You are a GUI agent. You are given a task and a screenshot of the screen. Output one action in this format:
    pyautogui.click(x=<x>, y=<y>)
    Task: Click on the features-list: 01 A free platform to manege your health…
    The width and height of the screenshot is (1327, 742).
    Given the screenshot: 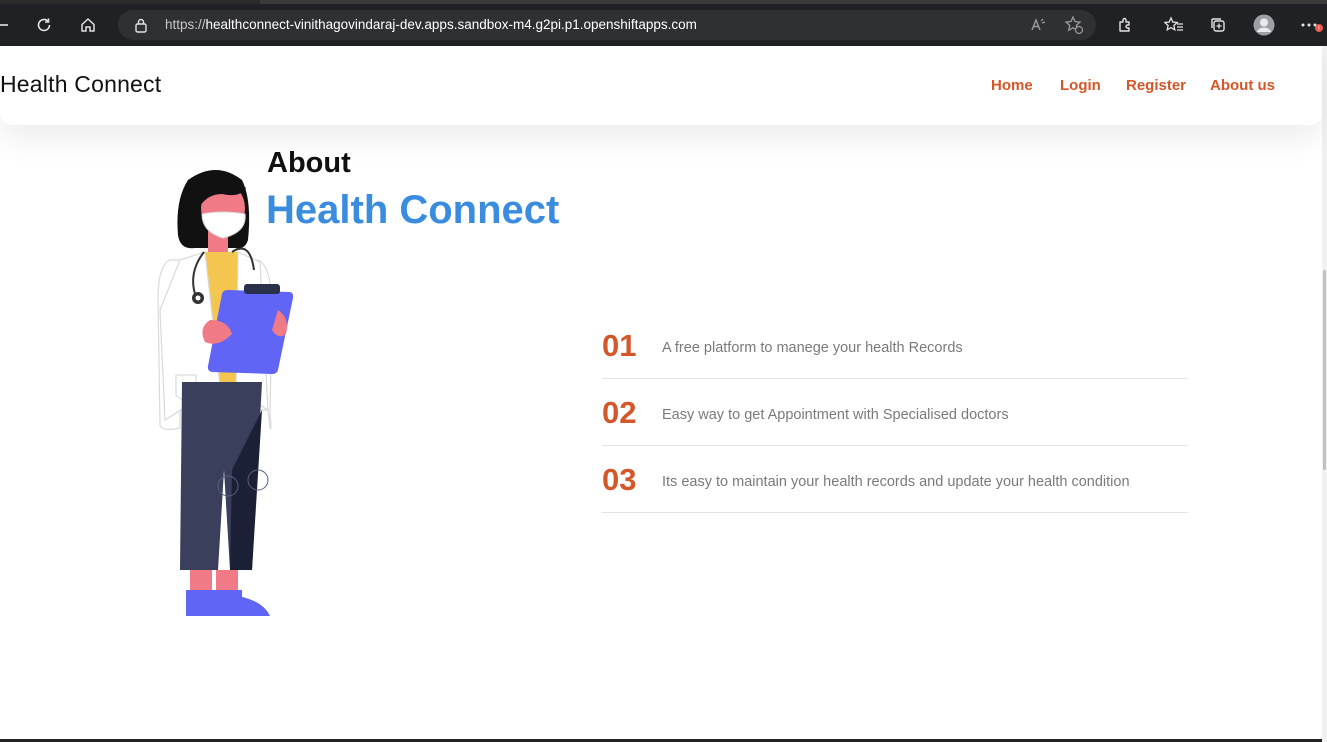 What is the action you would take?
    pyautogui.click(x=895, y=412)
    